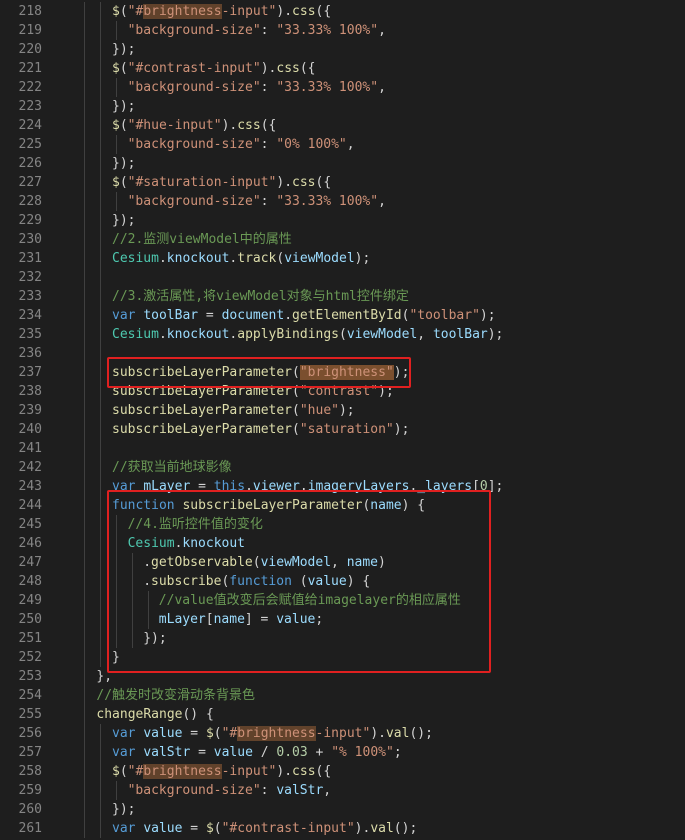  What do you see at coordinates (310, 600) in the screenshot?
I see `code-text: //value值改变后会赋值给imagelayer的相应属性` at bounding box center [310, 600].